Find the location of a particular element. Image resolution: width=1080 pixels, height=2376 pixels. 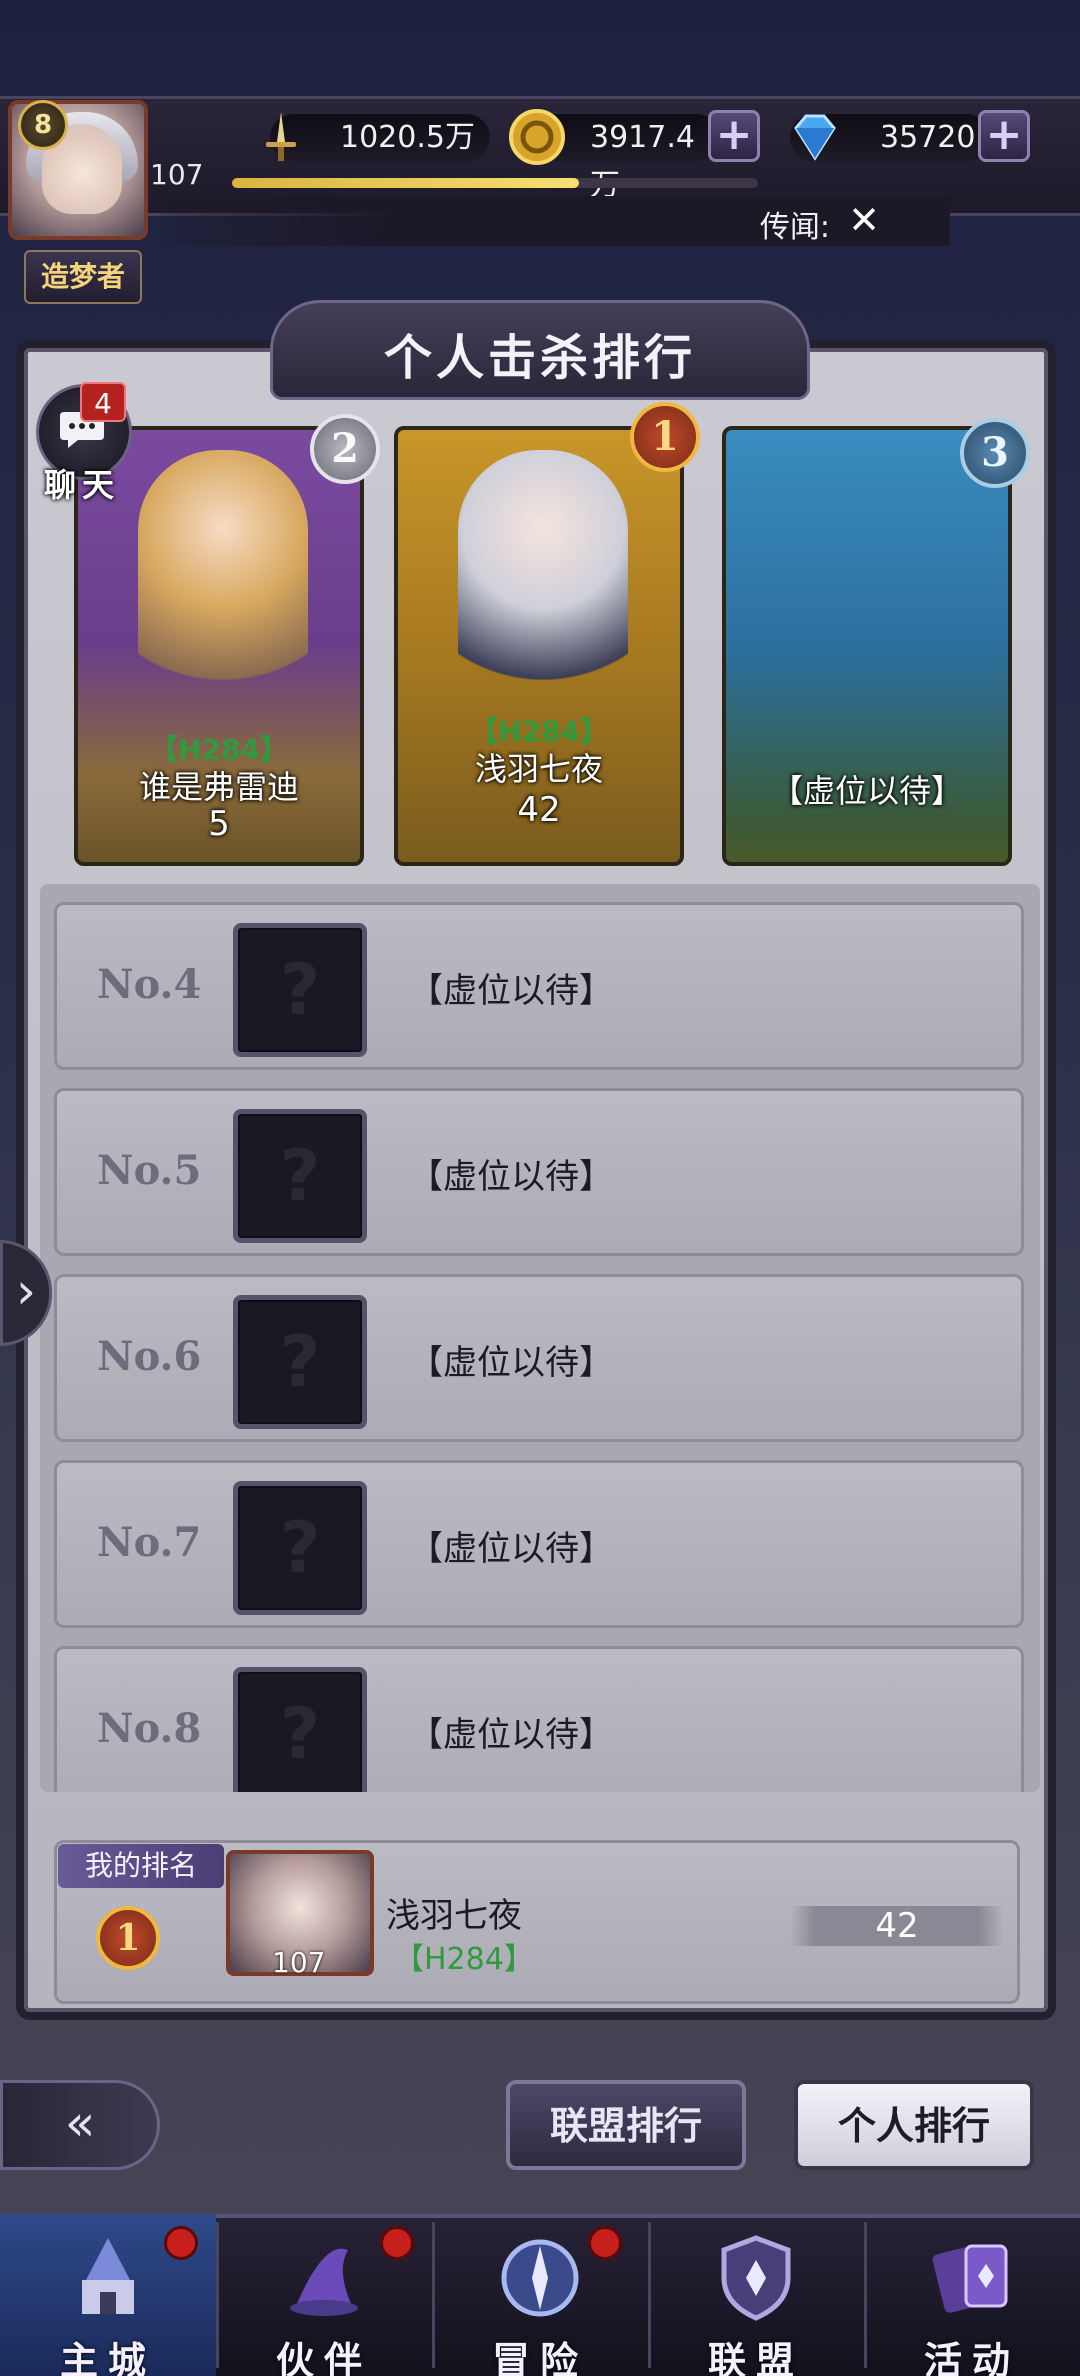

list-item: No.5 ? 【虚位以待】 is located at coordinates (539, 1172).